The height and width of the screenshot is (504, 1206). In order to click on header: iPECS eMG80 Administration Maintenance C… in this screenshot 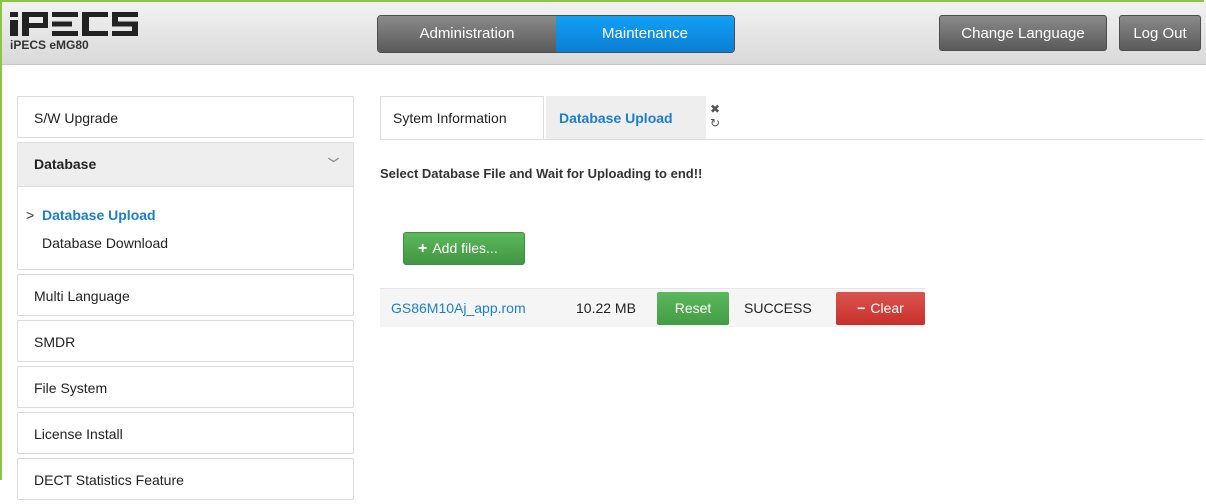, I will do `click(604, 33)`.